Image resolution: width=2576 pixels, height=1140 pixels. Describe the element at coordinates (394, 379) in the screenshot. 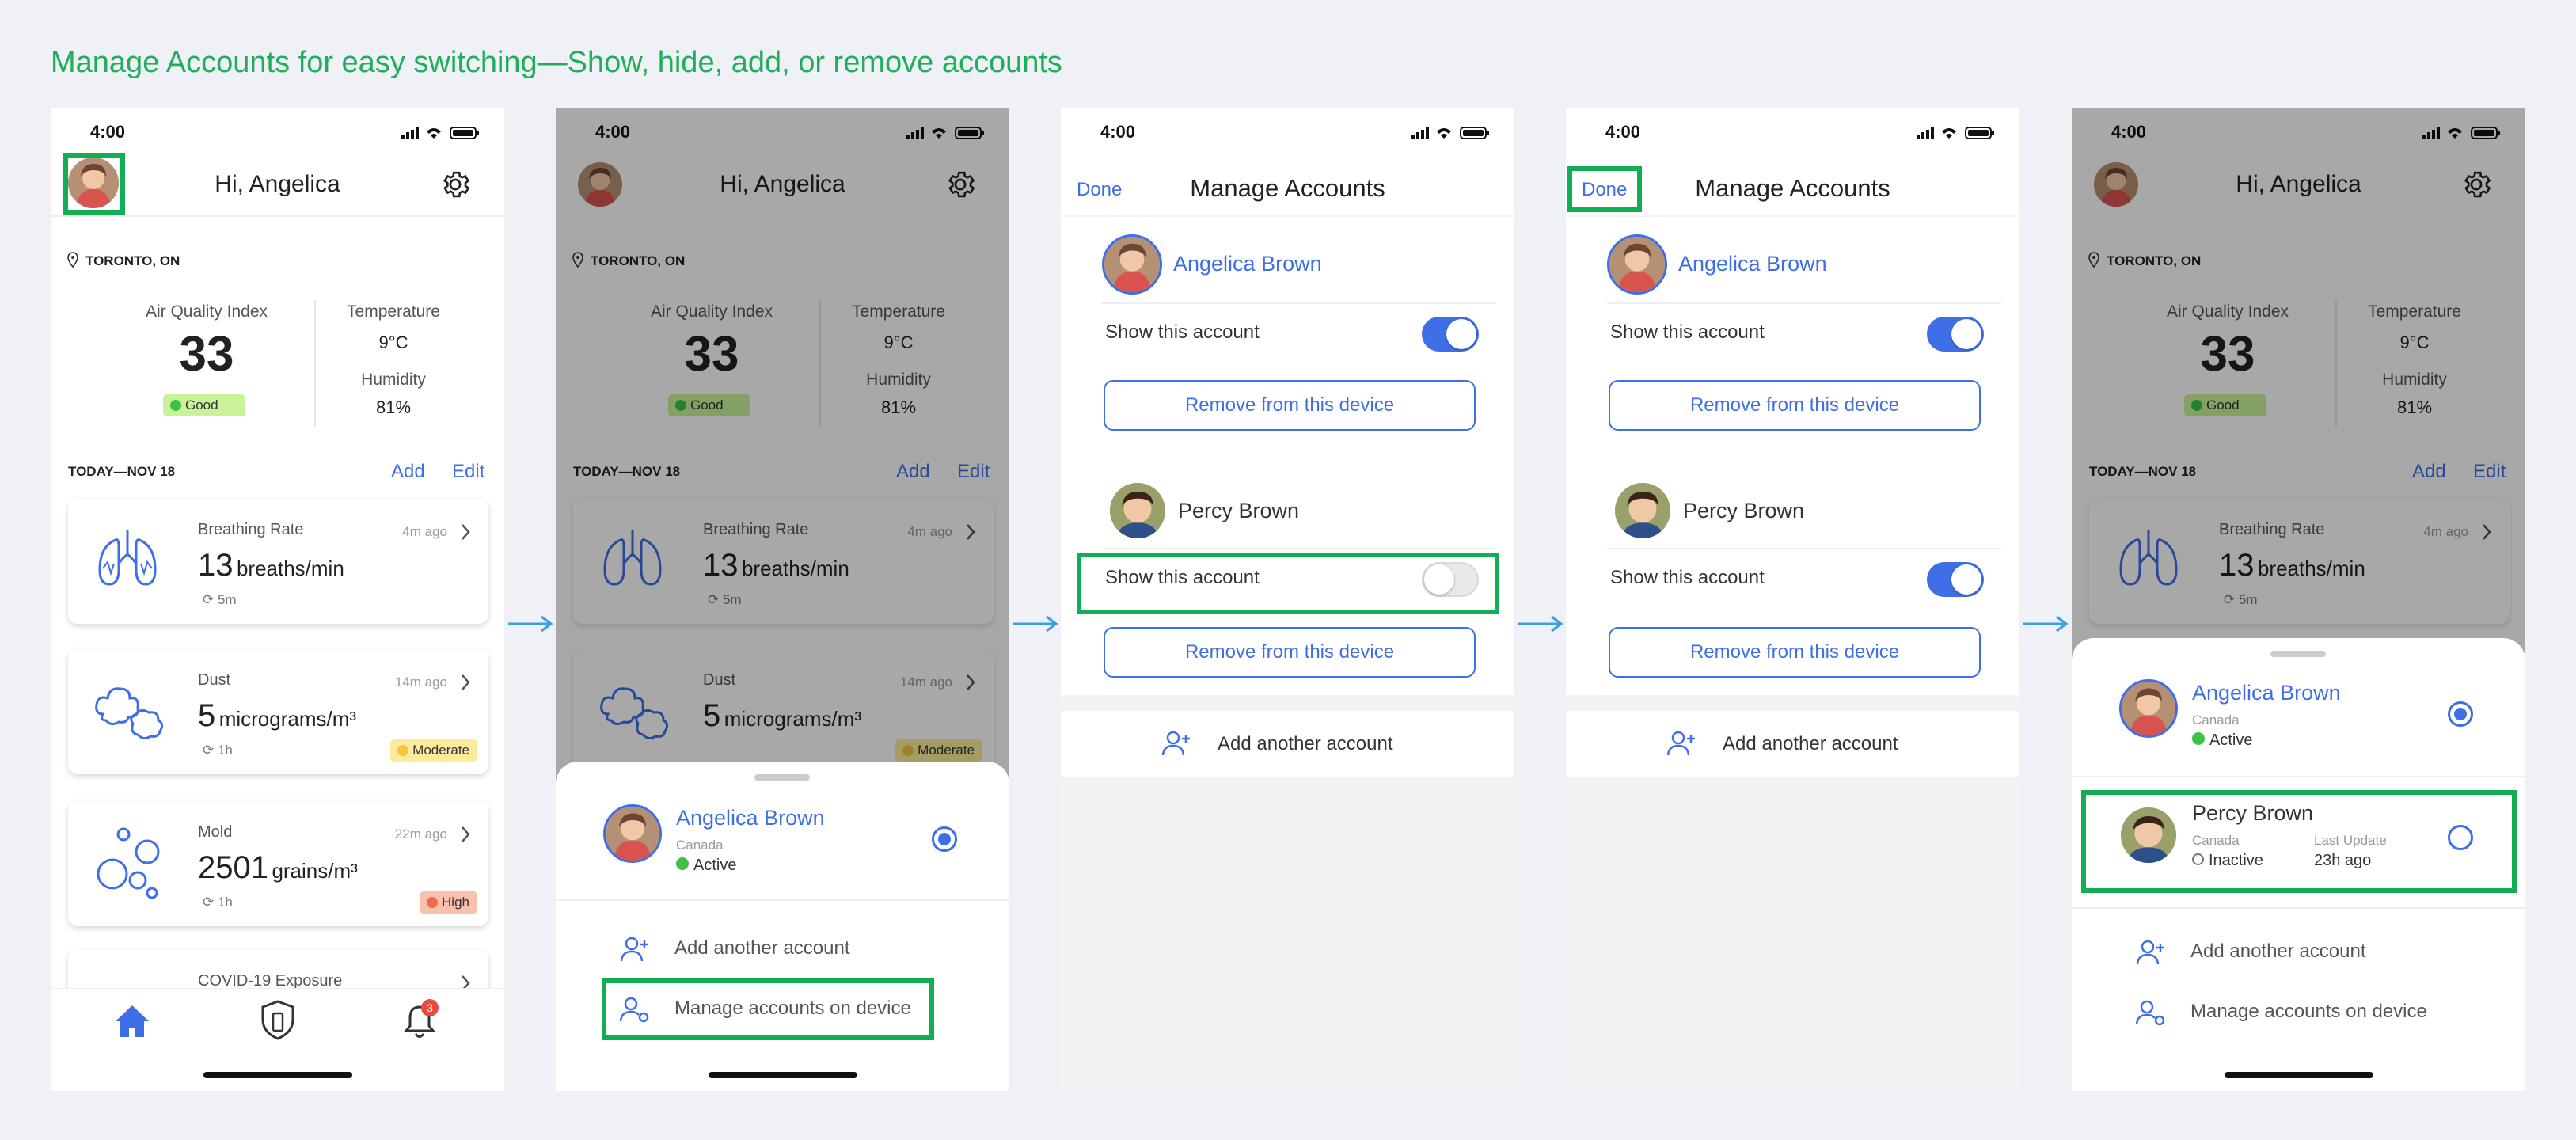

I see `humidity-label: Humidity` at that location.